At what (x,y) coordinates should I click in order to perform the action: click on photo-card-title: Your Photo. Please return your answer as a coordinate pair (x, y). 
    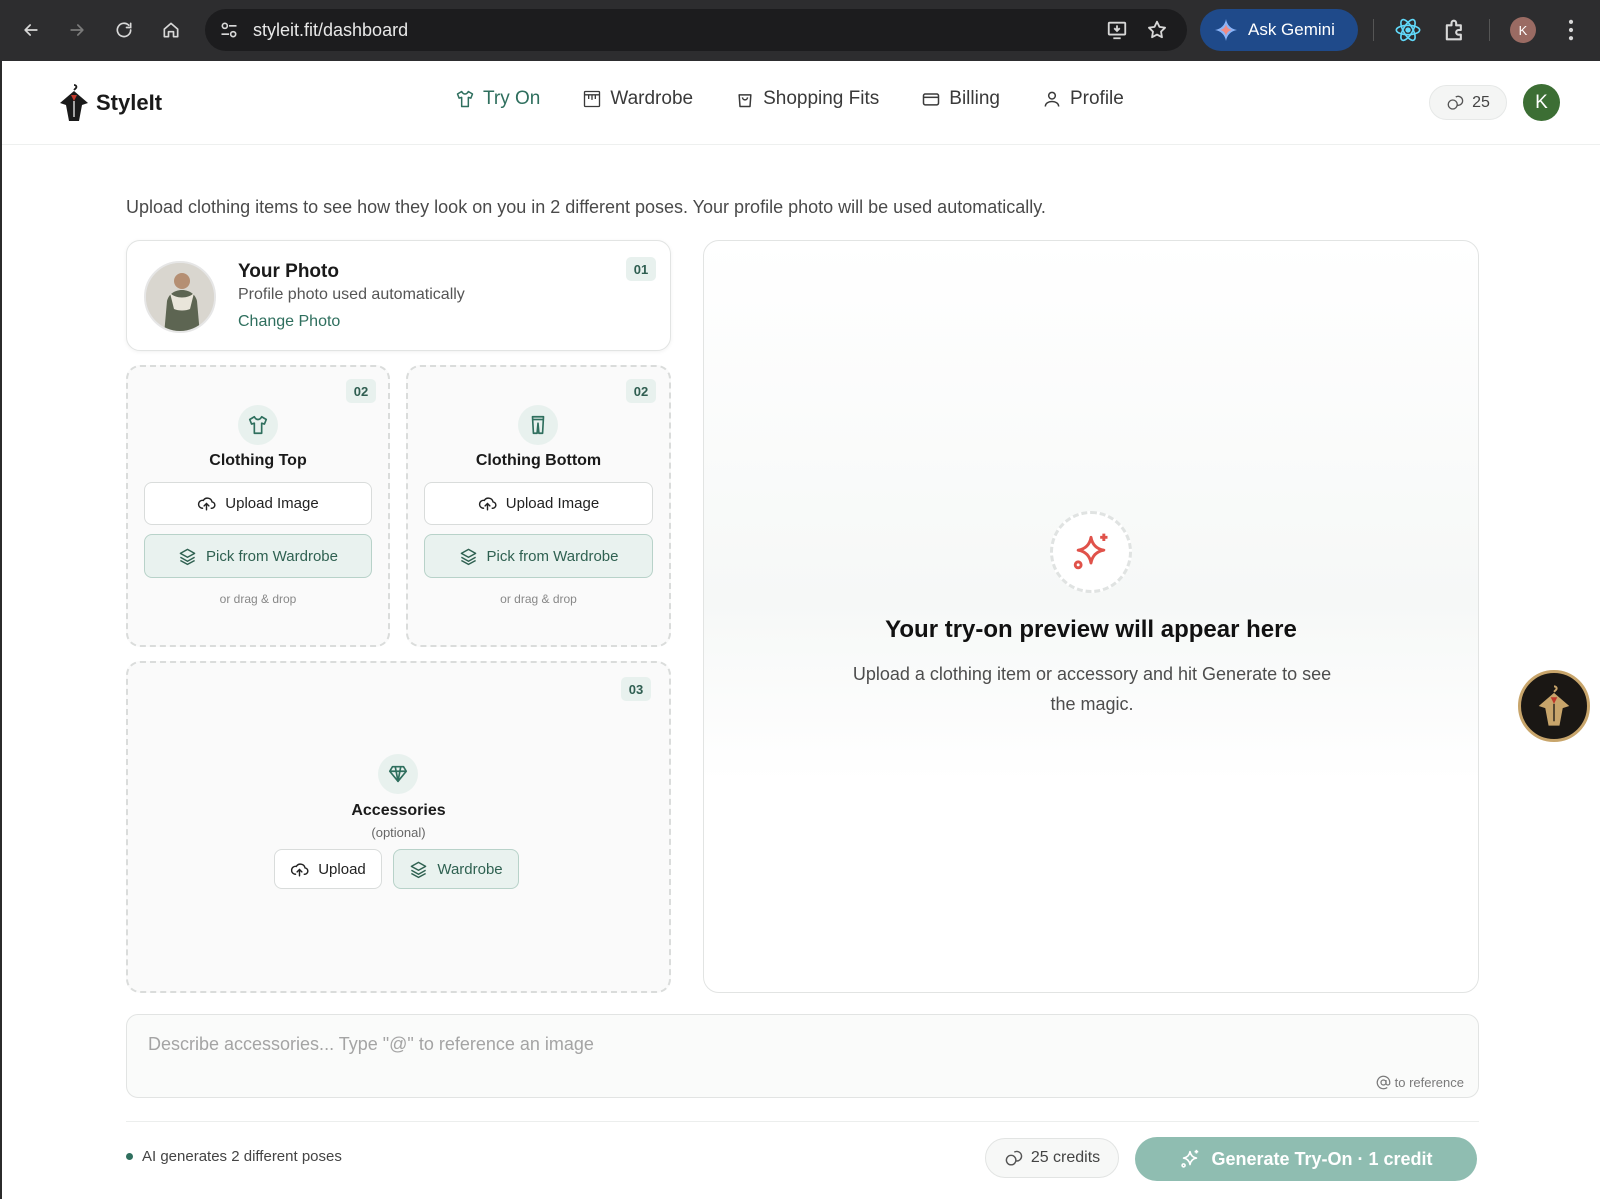
    Looking at the image, I should click on (288, 271).